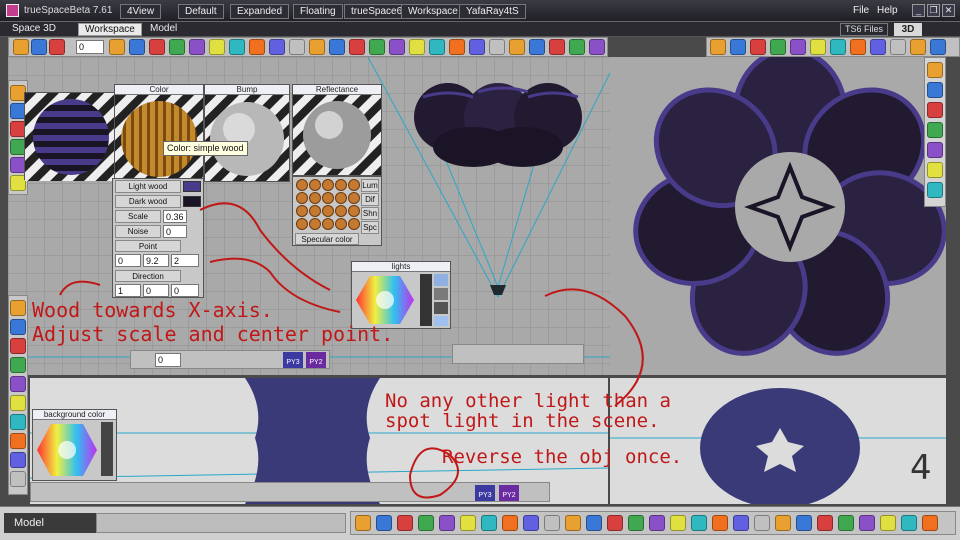  Describe the element at coordinates (573, 523) in the screenshot. I see `model-tool-11-icon` at that location.